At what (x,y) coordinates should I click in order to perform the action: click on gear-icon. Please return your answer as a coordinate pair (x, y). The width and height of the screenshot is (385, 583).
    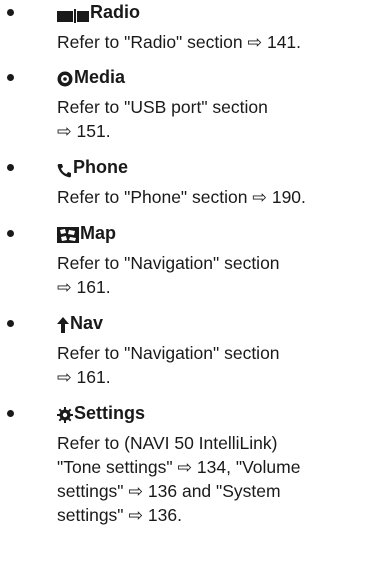
    Looking at the image, I should click on (65, 414).